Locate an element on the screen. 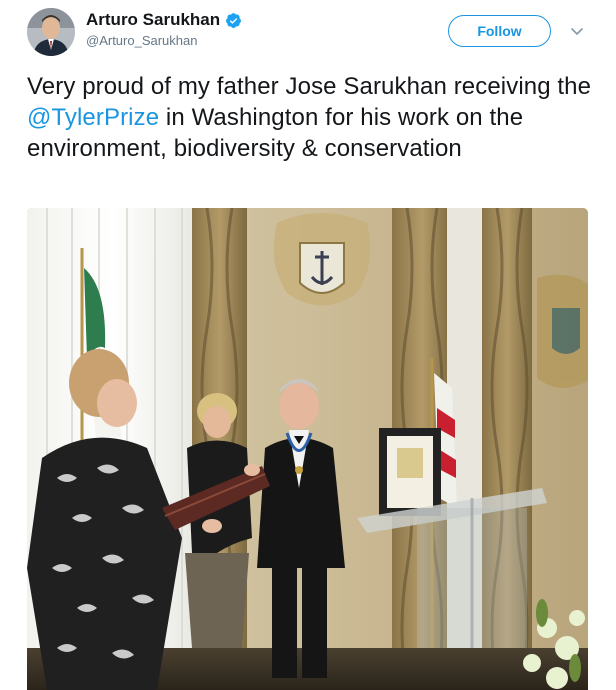 This screenshot has width=616, height=690. verified-badge-icon is located at coordinates (233, 20).